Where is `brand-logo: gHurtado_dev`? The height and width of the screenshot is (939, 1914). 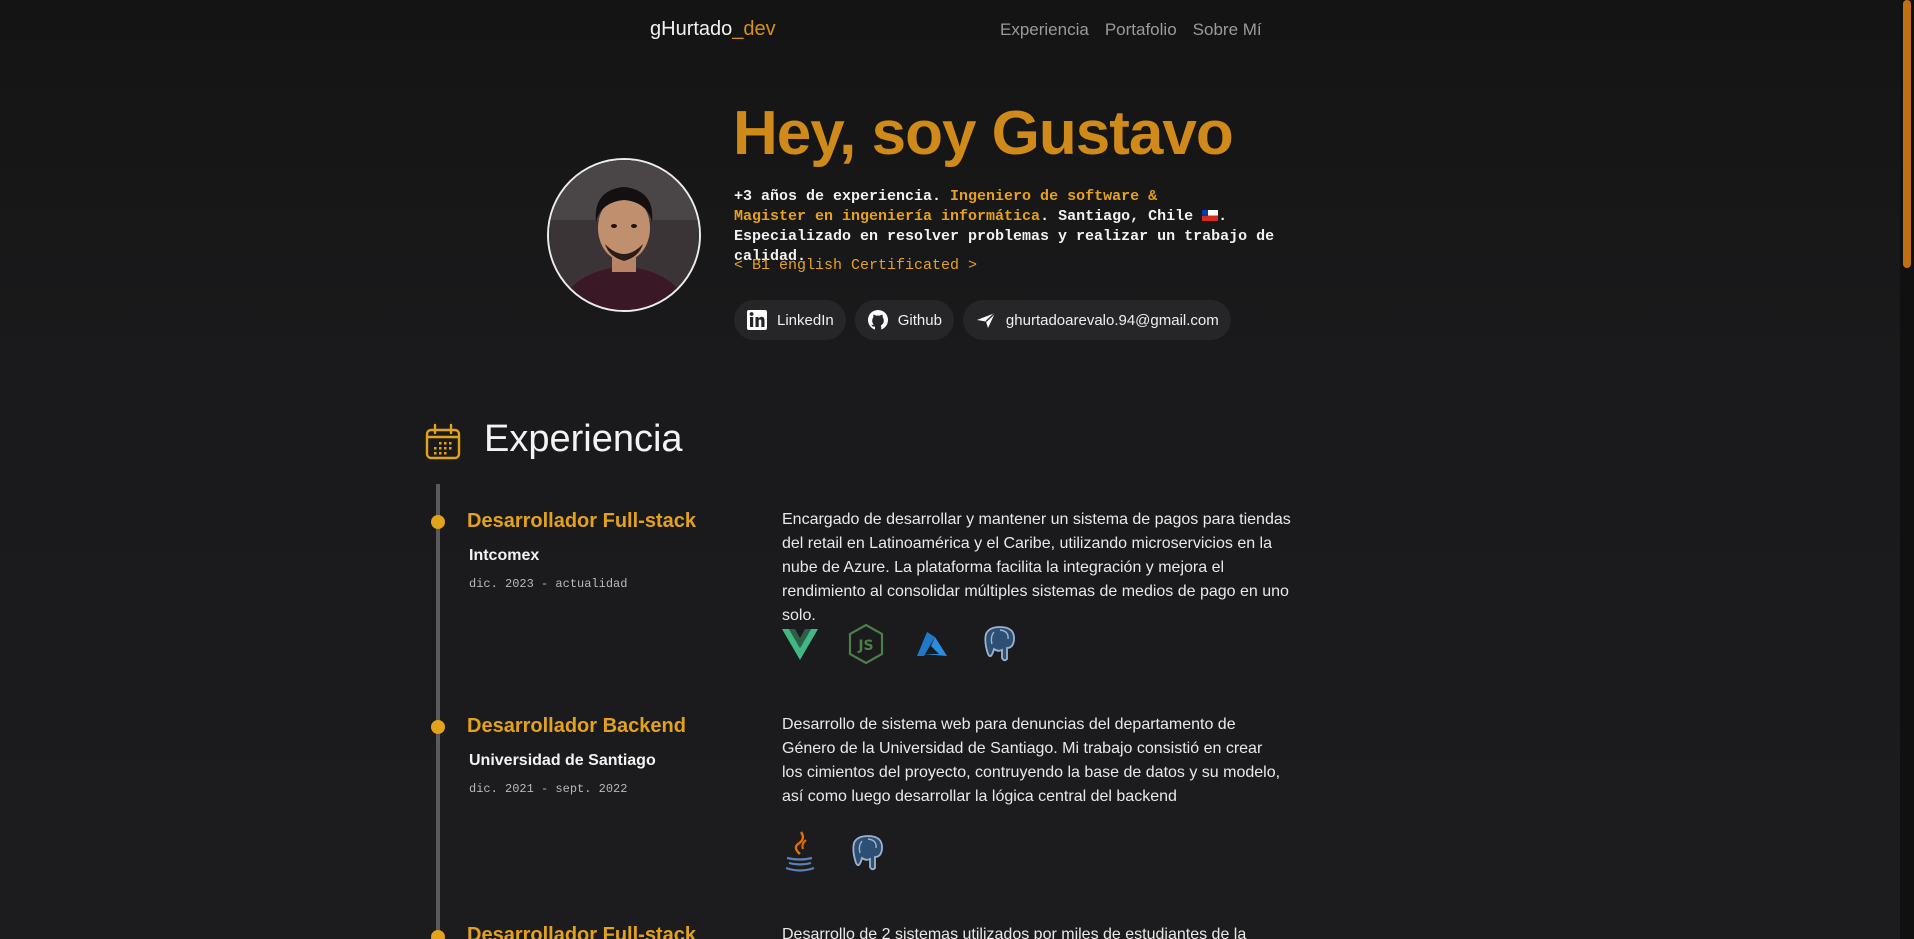 brand-logo: gHurtado_dev is located at coordinates (713, 29).